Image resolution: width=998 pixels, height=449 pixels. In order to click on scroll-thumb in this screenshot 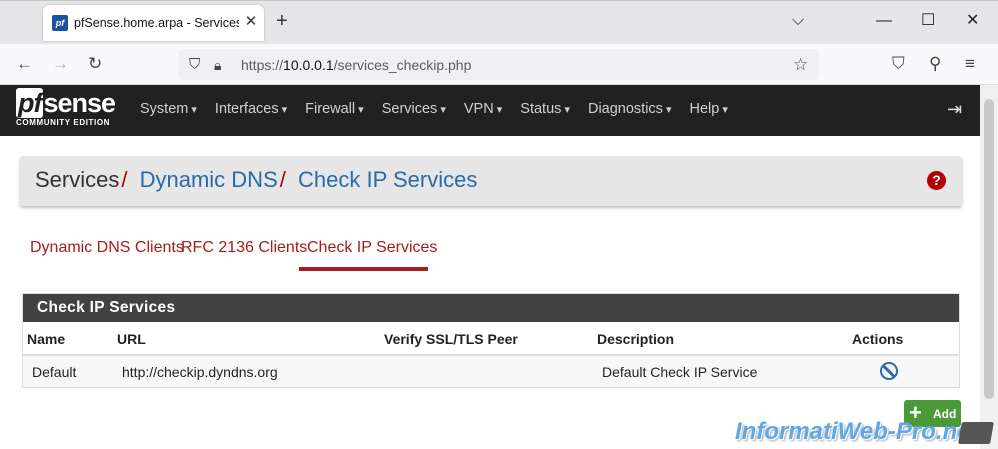, I will do `click(989, 249)`.